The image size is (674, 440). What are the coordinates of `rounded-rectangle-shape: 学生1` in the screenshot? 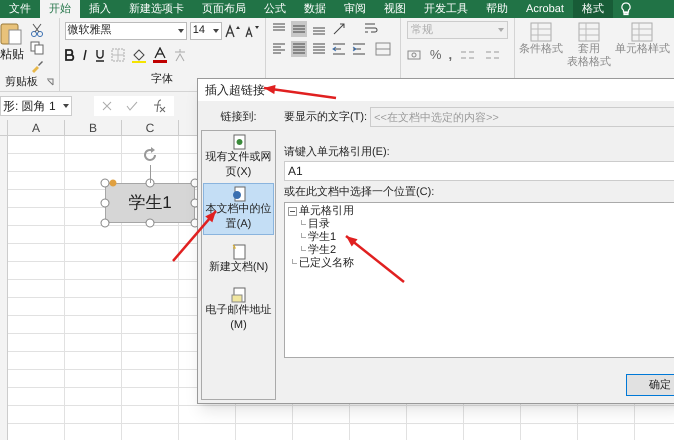 It's located at (150, 203).